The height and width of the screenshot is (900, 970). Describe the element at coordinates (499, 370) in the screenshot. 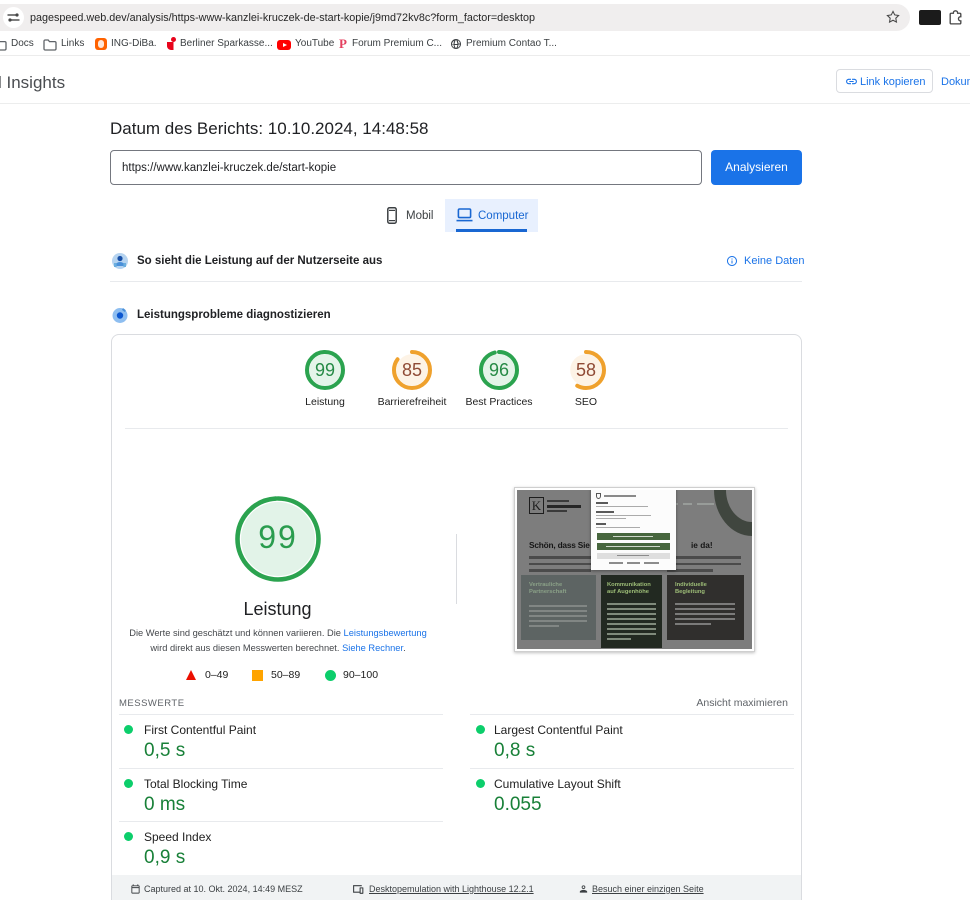

I see `svg-text: 96` at that location.